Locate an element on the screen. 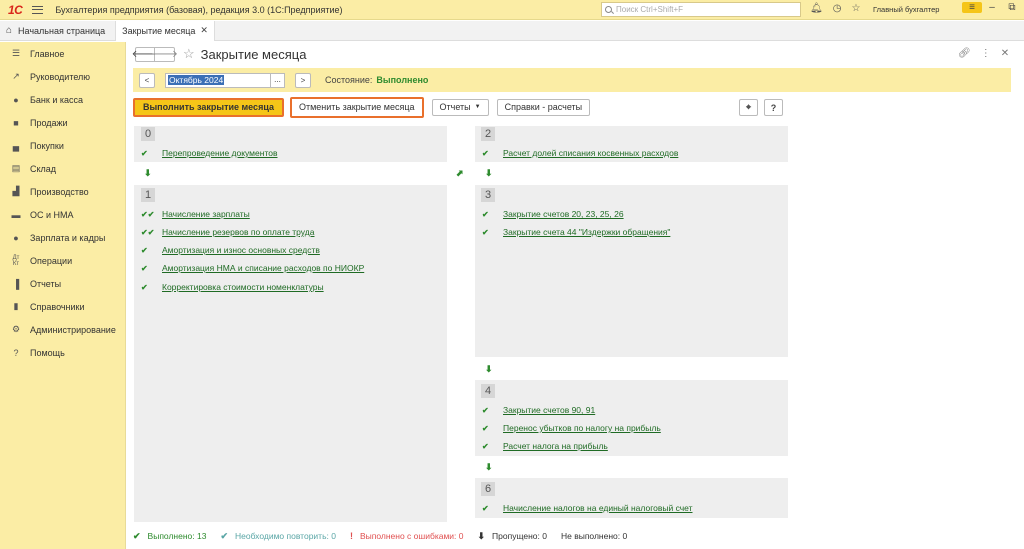  step-number: 6 is located at coordinates (488, 489).